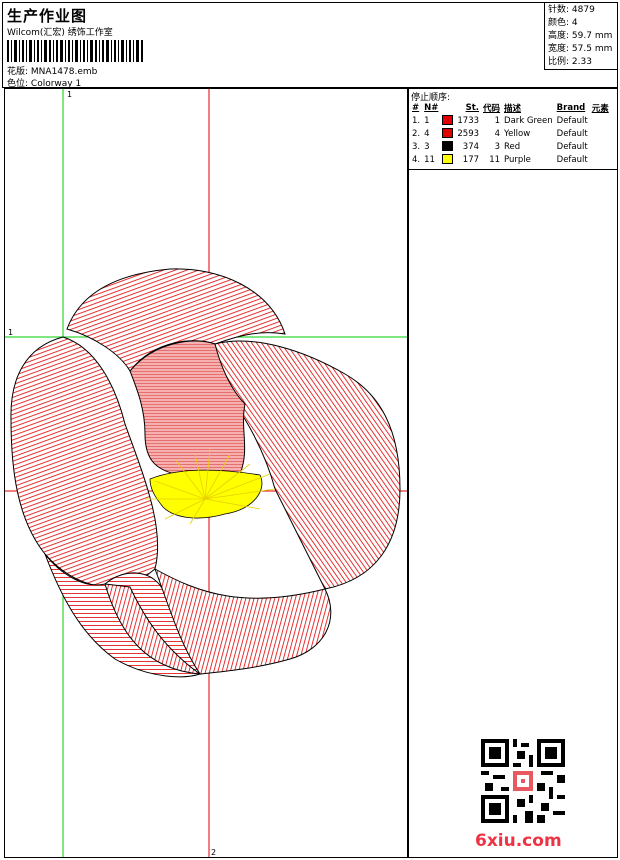  What do you see at coordinates (60, 33) in the screenshot?
I see `studio-name: Wilcom(汇宏) 绣饰工作室` at bounding box center [60, 33].